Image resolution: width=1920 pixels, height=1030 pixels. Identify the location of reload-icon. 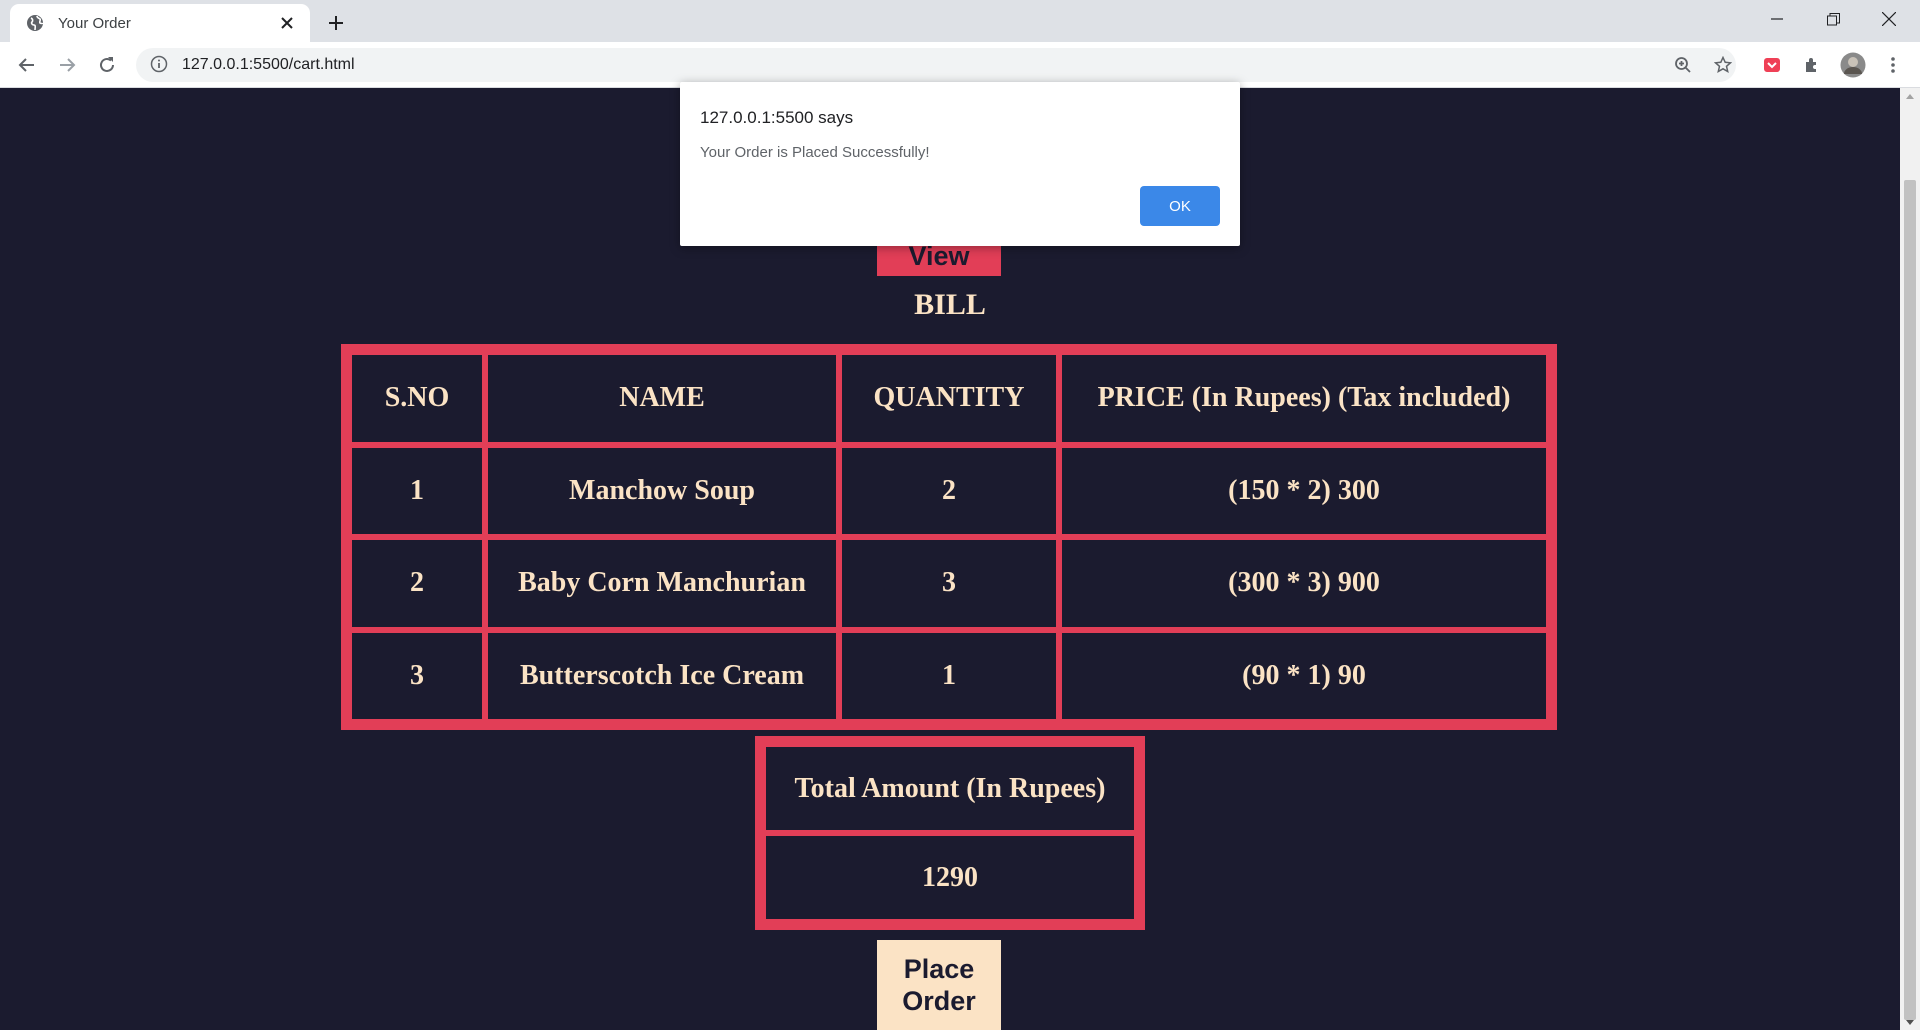
(107, 65).